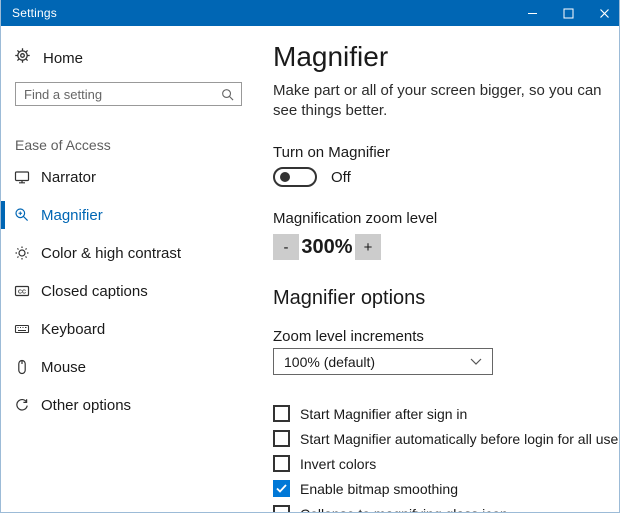  Describe the element at coordinates (286, 247) in the screenshot. I see `zoom-decrease-button: -` at that location.